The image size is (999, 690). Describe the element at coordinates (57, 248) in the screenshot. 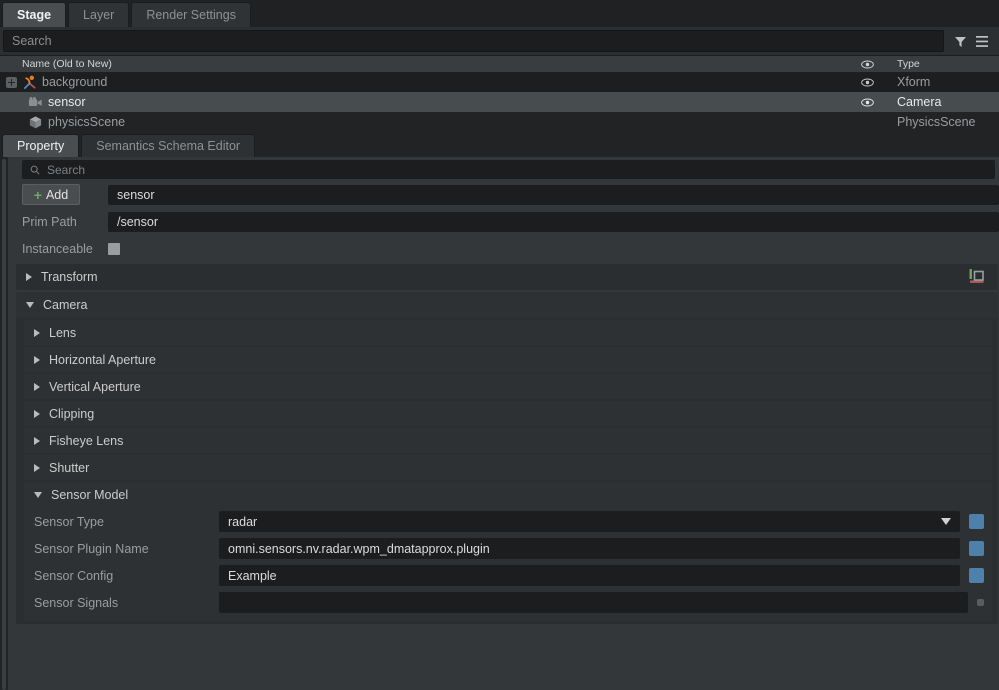

I see `instanceable-label: Instanceable` at that location.